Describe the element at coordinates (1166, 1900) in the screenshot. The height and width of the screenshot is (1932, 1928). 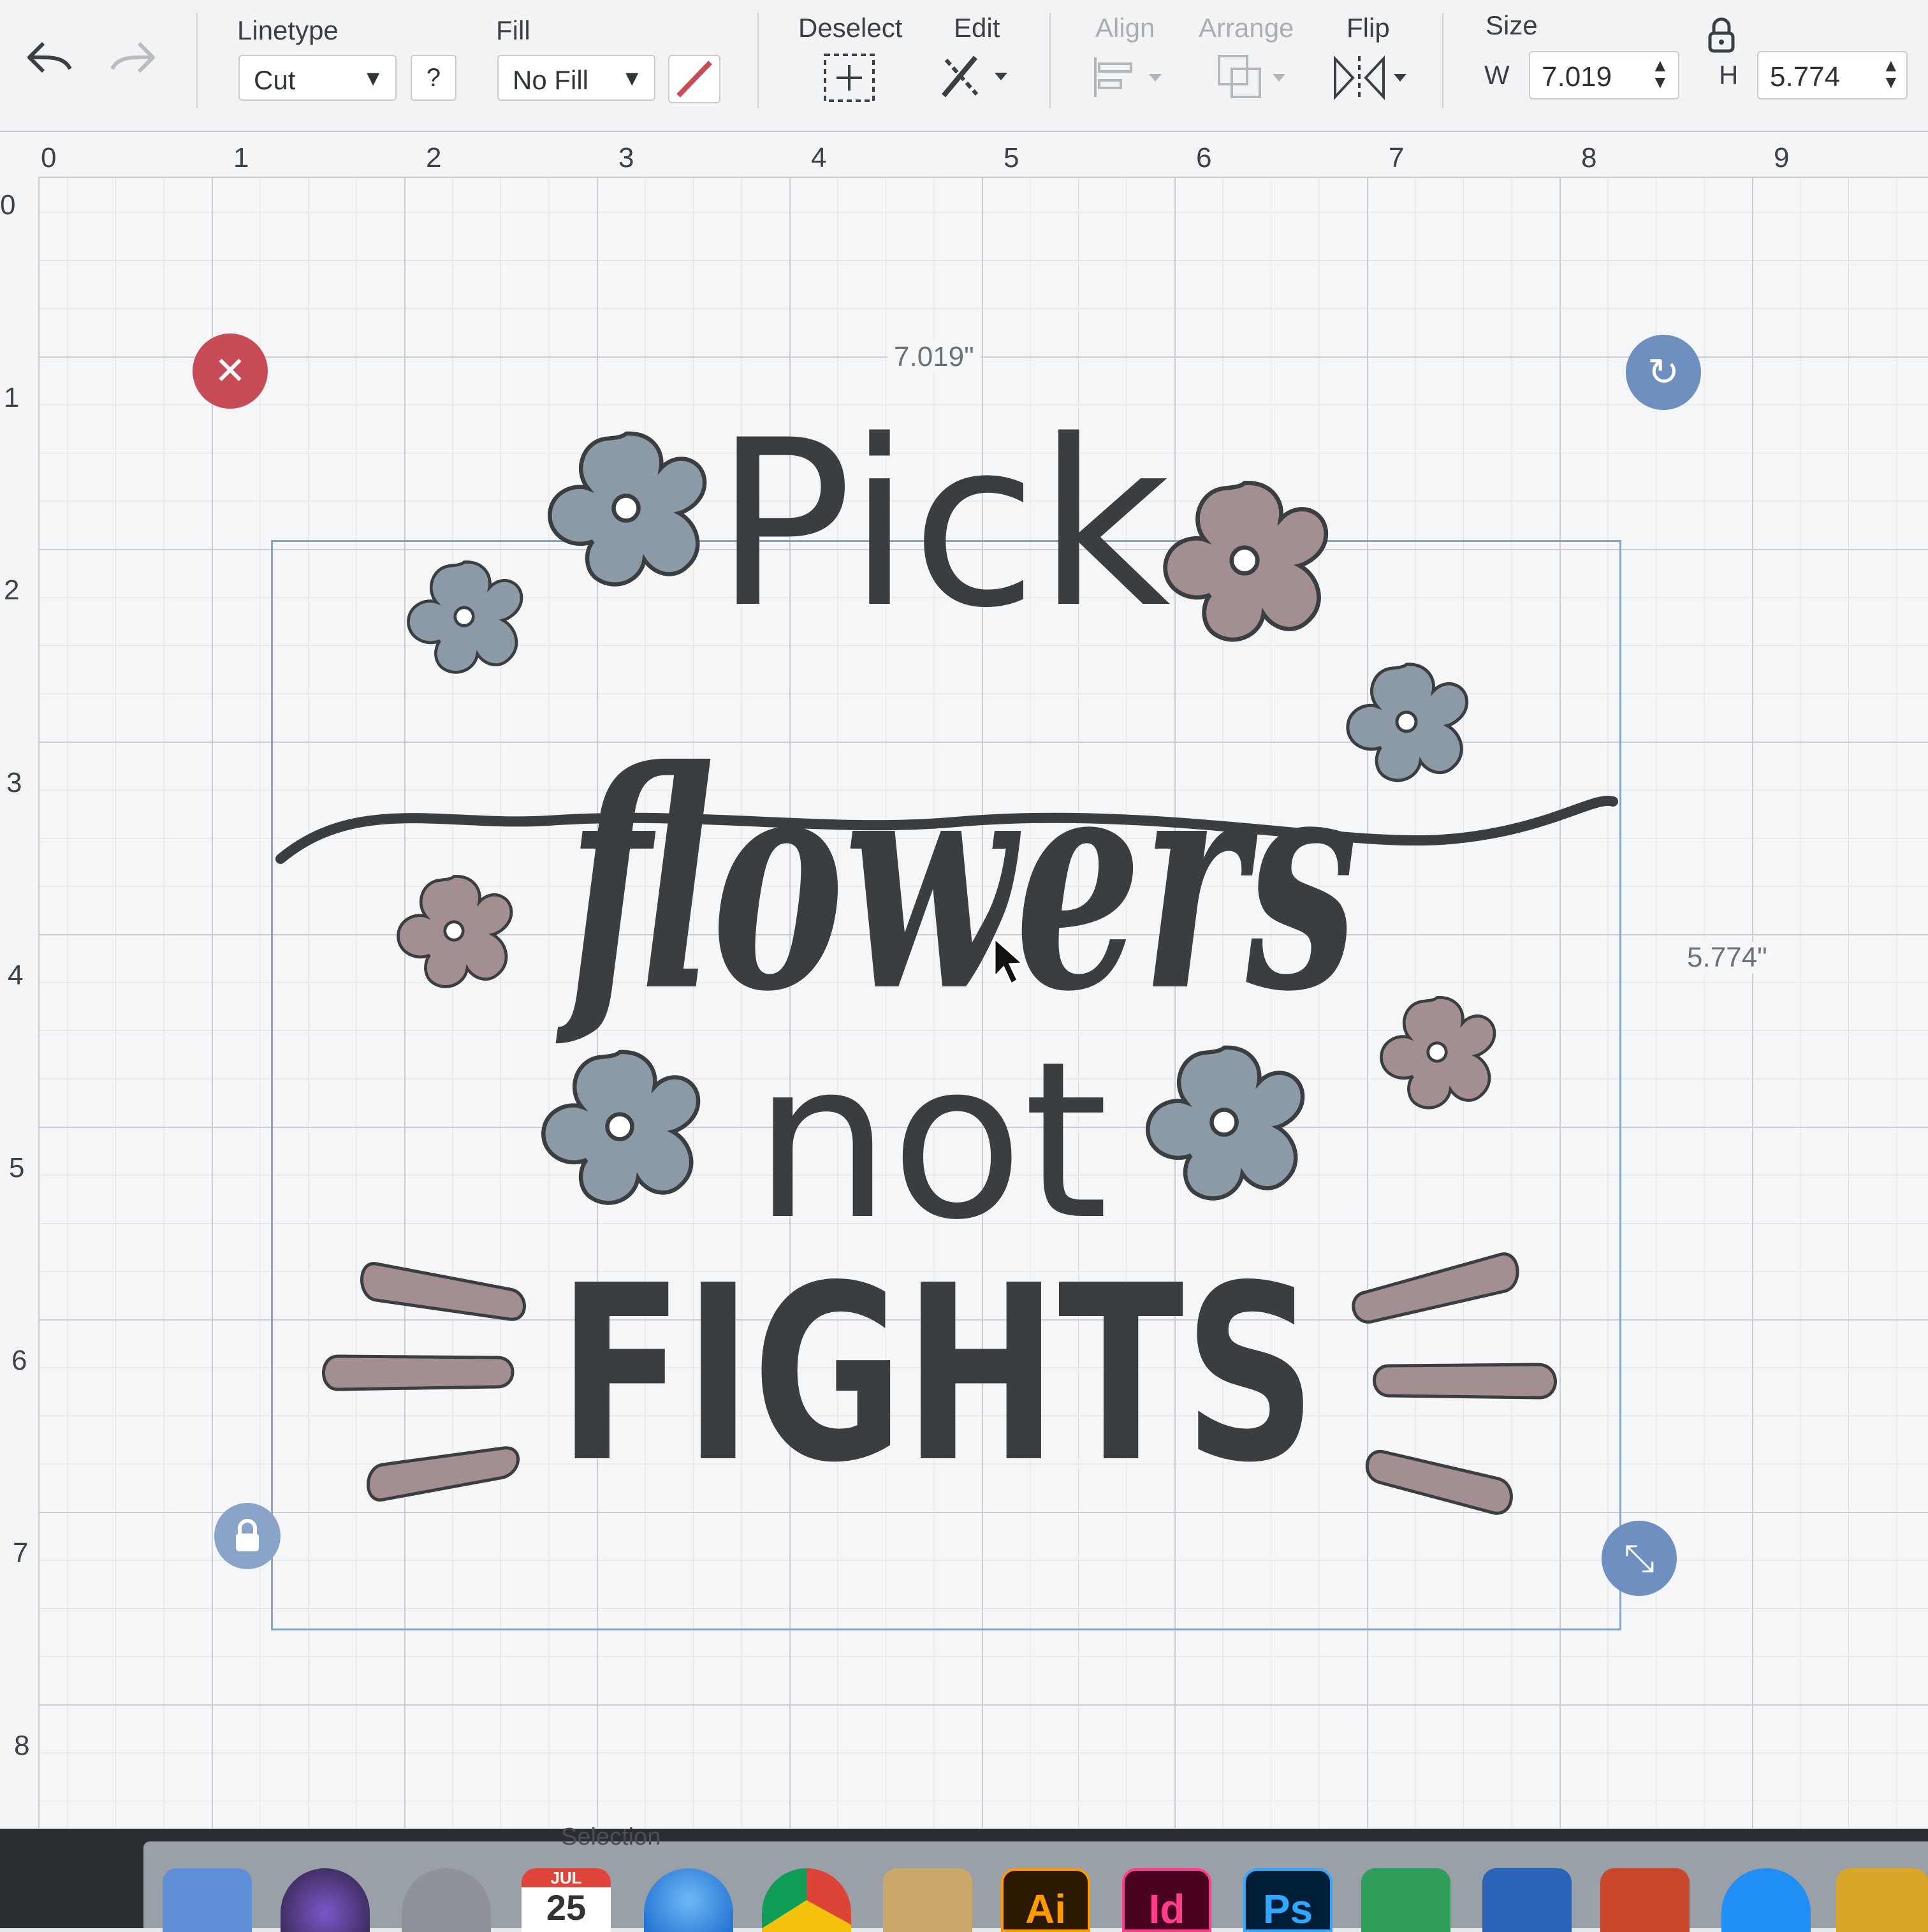
I see `indesign-icon: Id` at that location.